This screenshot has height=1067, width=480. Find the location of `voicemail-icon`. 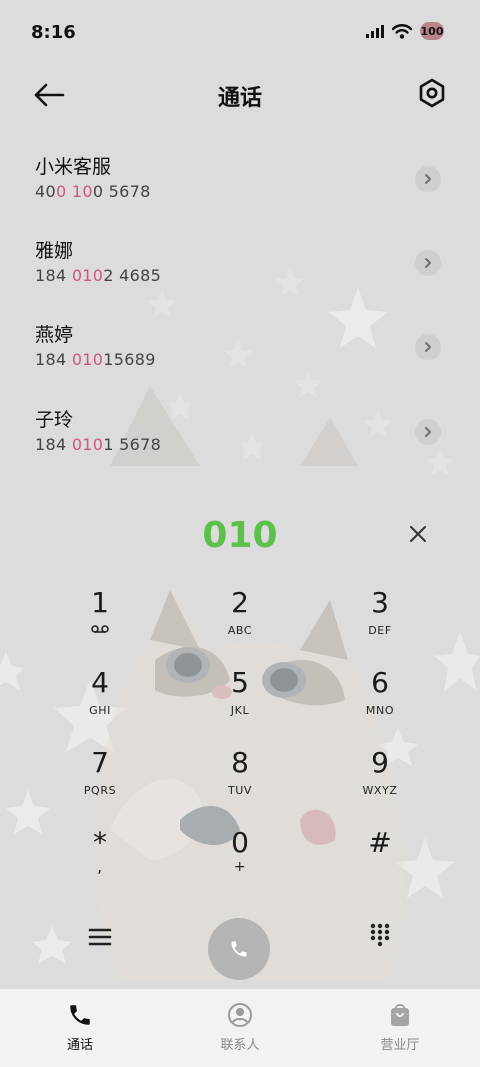

voicemail-icon is located at coordinates (100, 629).